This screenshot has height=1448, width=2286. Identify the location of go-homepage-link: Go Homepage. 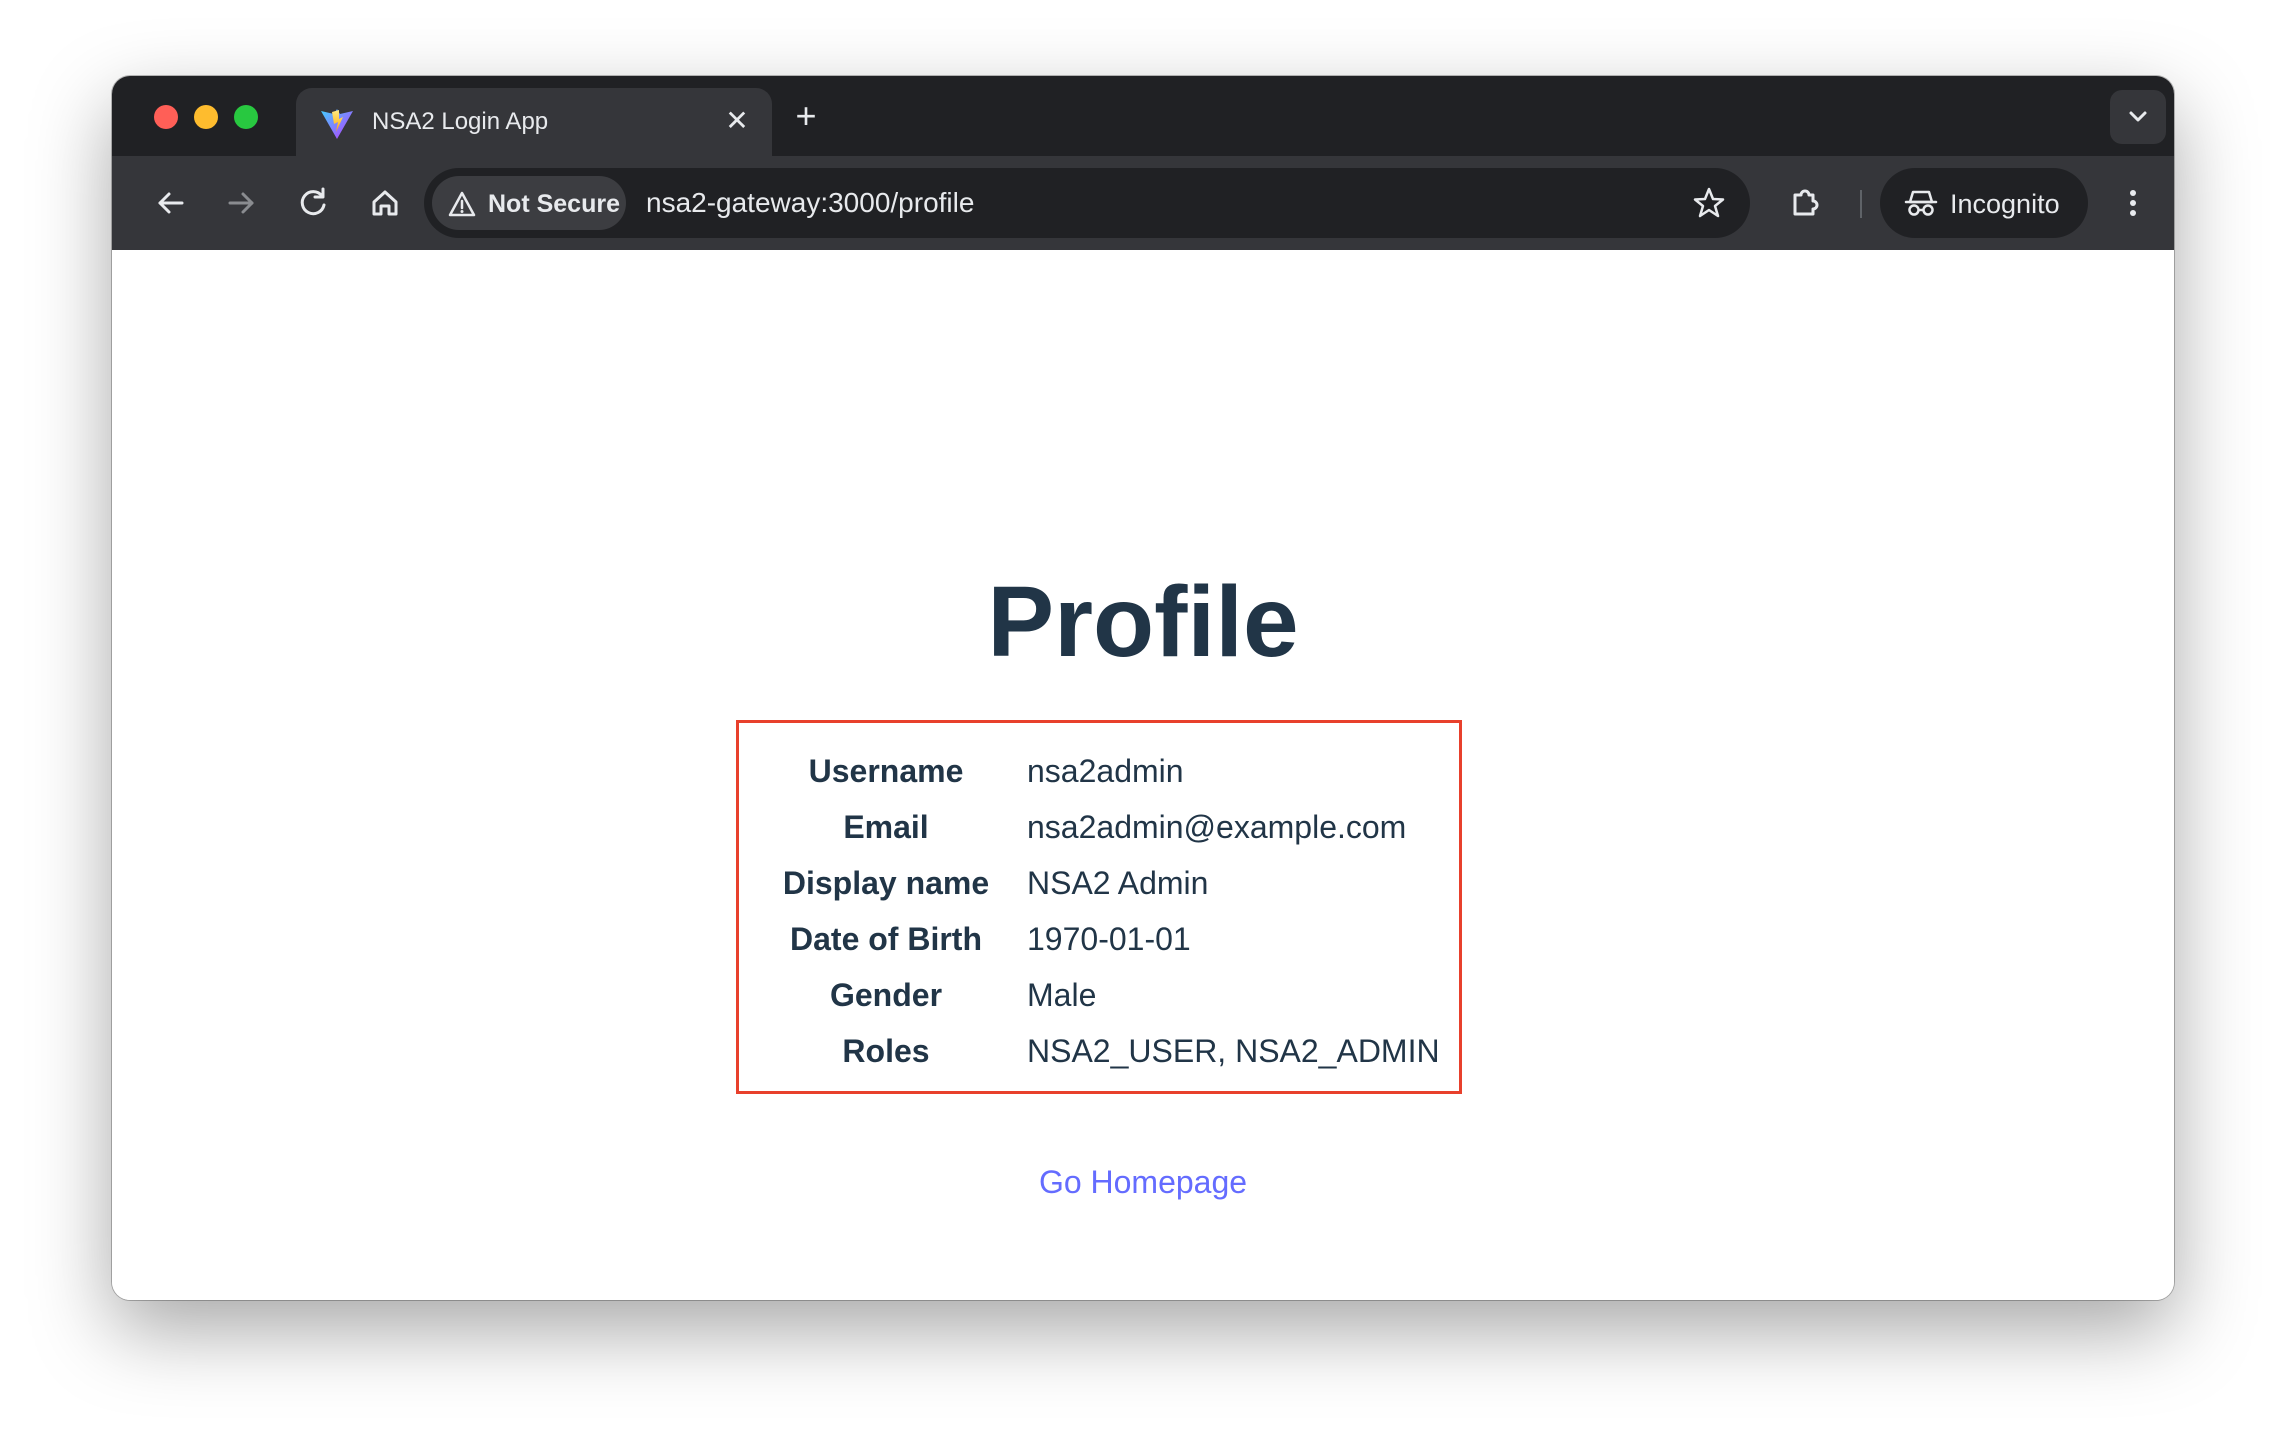
(1143, 1182).